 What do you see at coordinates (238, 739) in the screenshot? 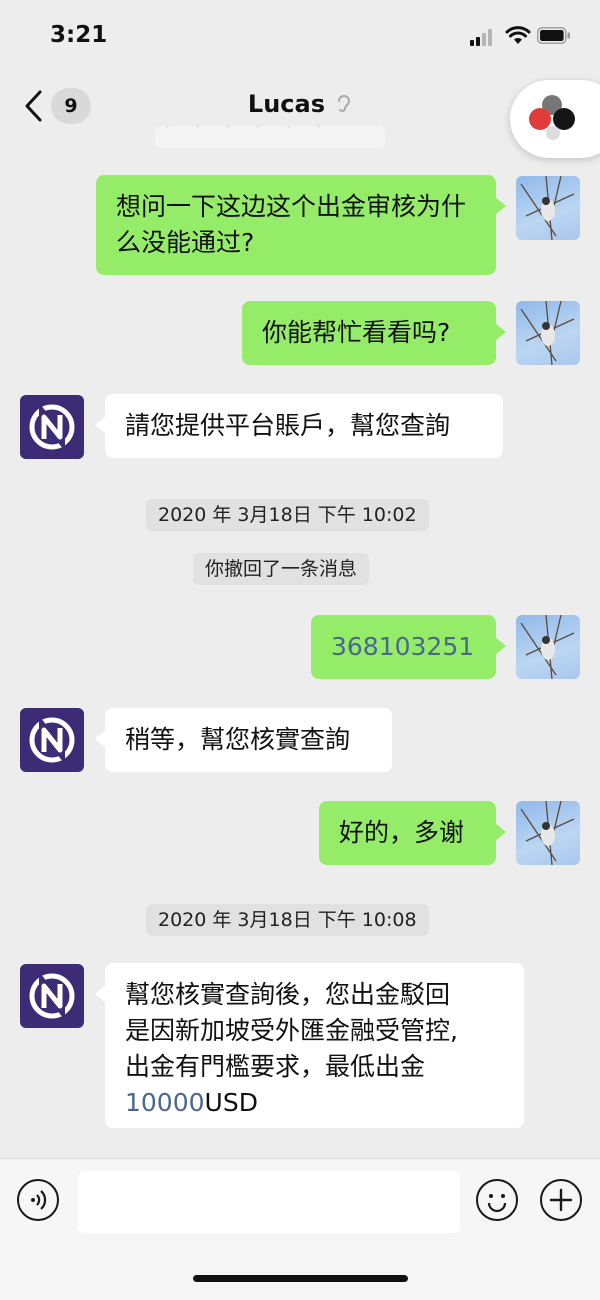
I see `message-text: 稍等，幫您核實查詢` at bounding box center [238, 739].